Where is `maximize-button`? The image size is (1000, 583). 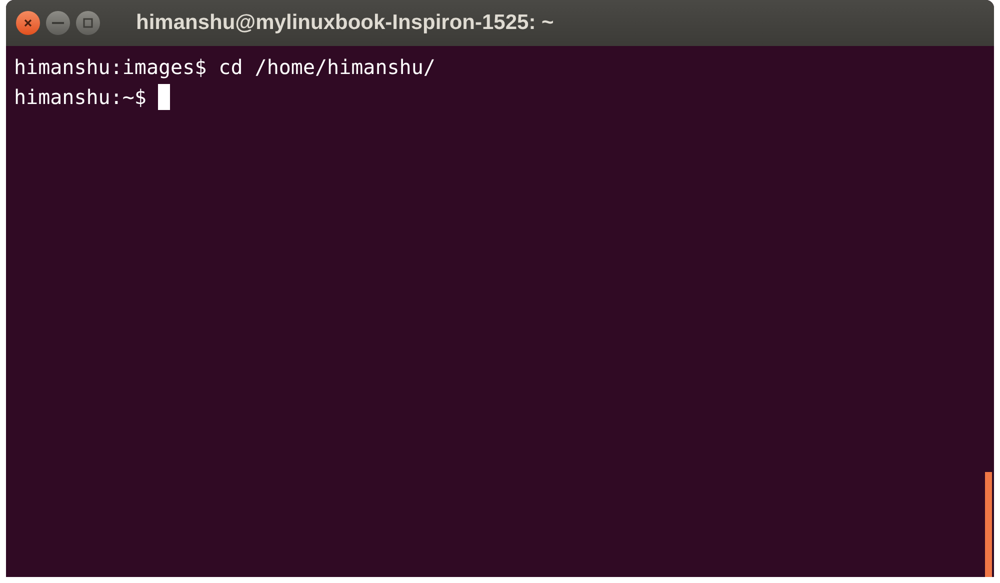 maximize-button is located at coordinates (88, 23).